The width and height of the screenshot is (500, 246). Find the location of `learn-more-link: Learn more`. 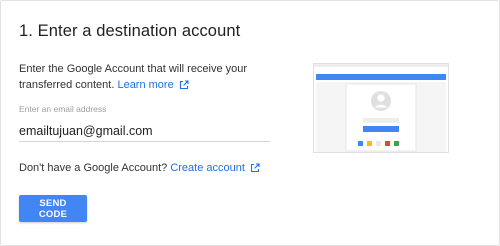

learn-more-link: Learn more is located at coordinates (153, 85).